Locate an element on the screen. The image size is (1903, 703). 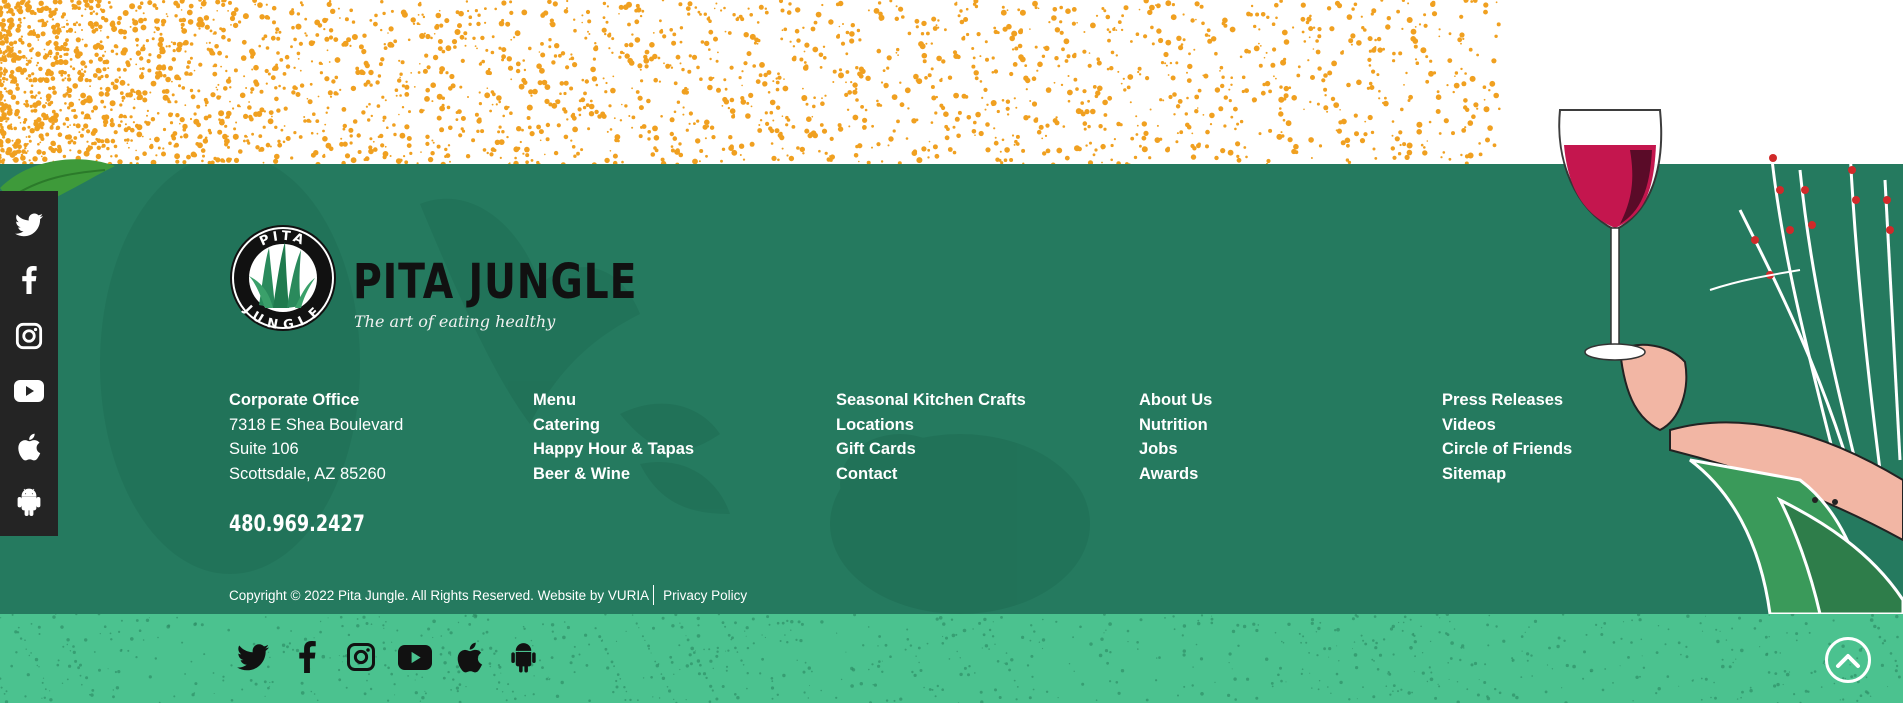
footer-link-jobs: Jobs is located at coordinates (1284, 449).